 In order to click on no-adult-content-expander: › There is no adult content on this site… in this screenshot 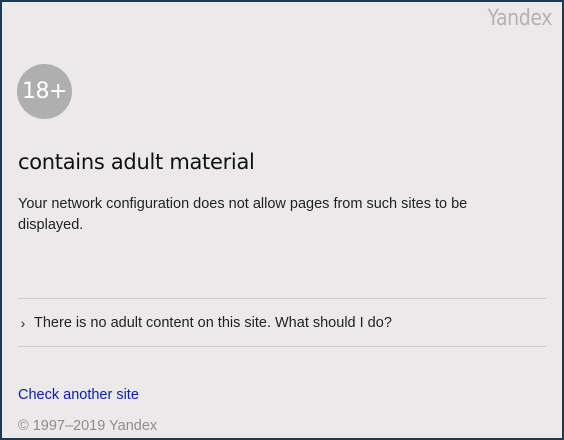, I will do `click(282, 323)`.